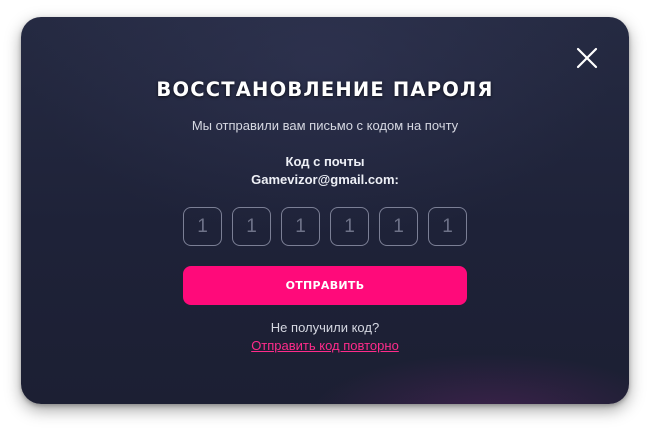 The height and width of the screenshot is (429, 650). What do you see at coordinates (325, 161) in the screenshot?
I see `code-label-text: Код с почты` at bounding box center [325, 161].